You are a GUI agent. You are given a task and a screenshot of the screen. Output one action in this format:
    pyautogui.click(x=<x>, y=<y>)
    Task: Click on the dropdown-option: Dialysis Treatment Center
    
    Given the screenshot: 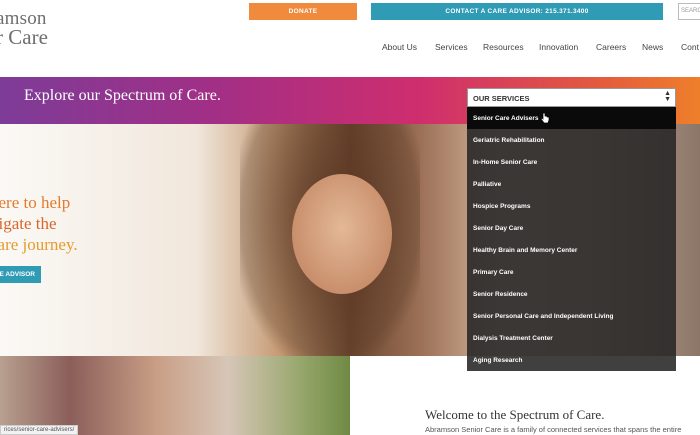 What is the action you would take?
    pyautogui.click(x=571, y=338)
    